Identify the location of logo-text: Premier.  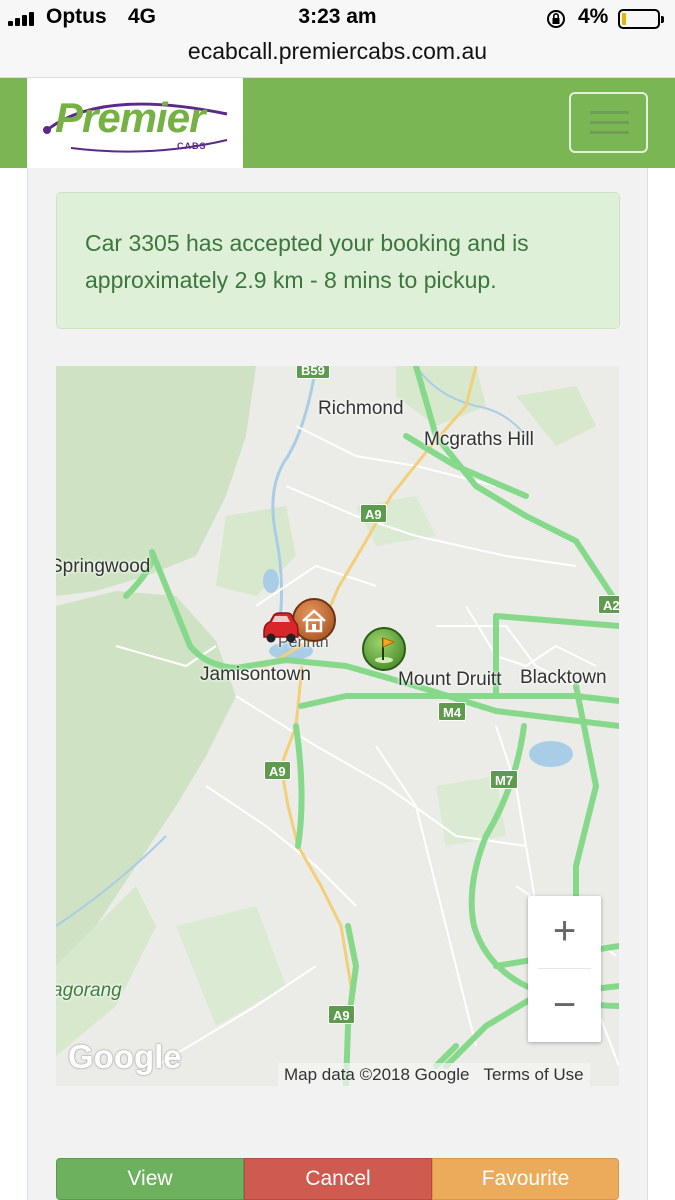
(130, 117).